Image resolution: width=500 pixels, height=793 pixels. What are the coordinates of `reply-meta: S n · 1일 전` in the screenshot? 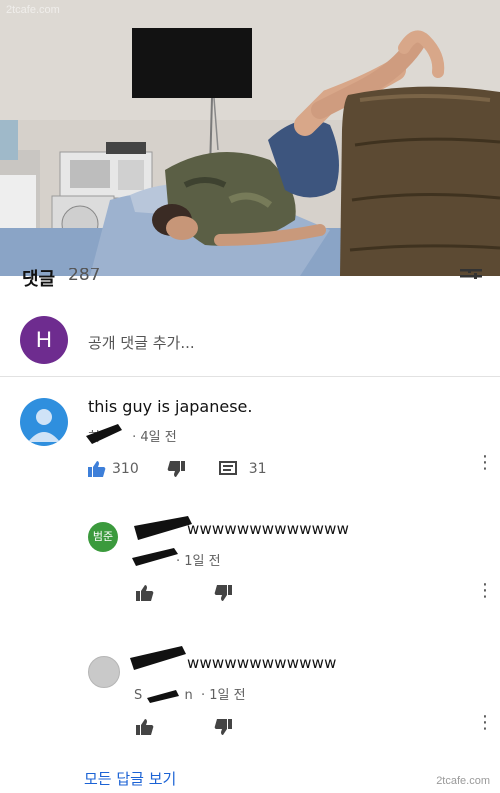 It's located at (190, 694).